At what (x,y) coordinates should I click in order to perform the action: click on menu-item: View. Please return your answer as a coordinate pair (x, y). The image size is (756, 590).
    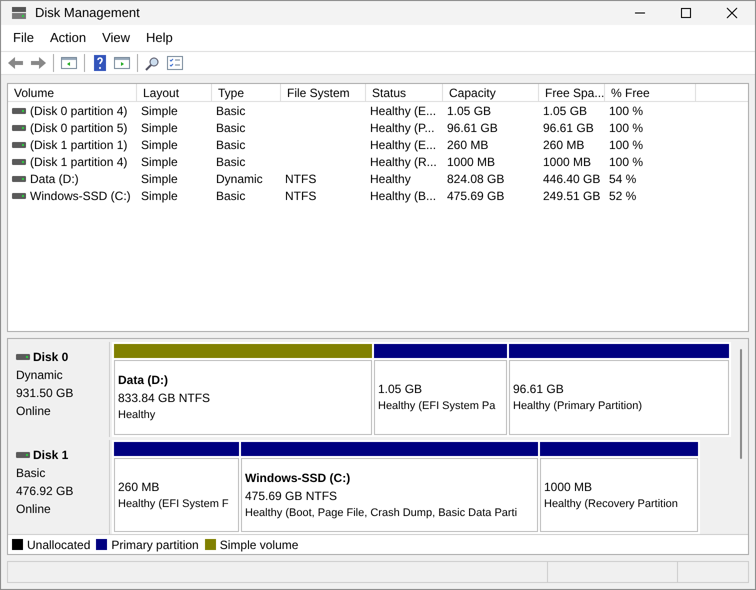
    Looking at the image, I should click on (116, 38).